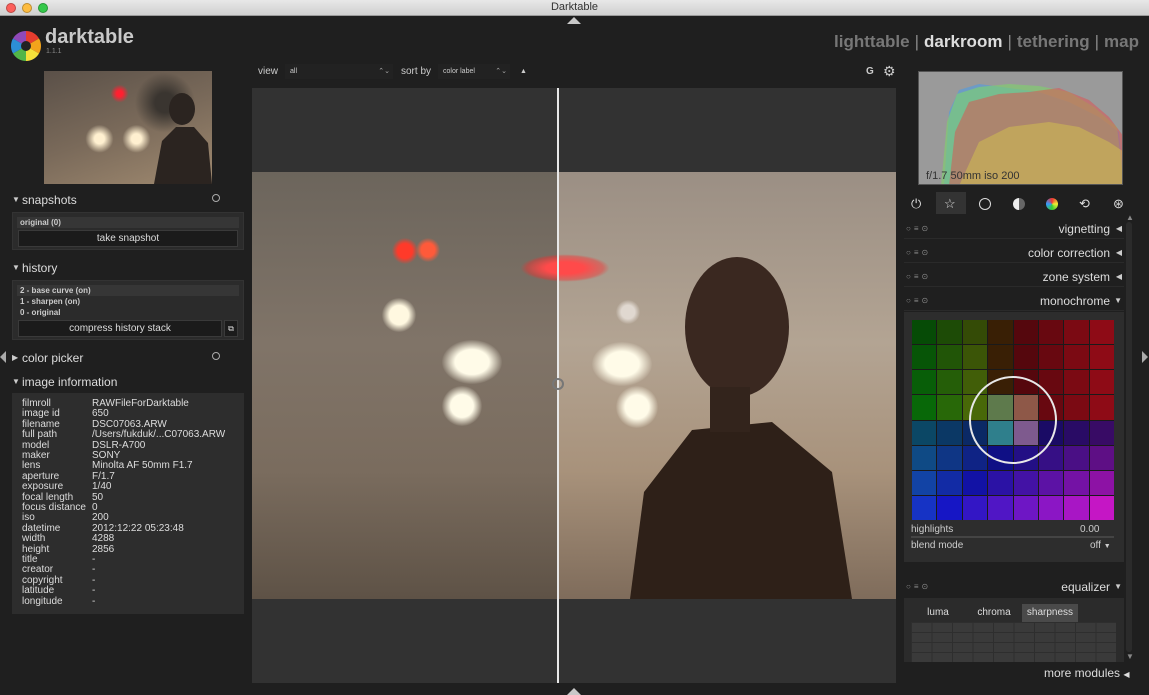  Describe the element at coordinates (216, 198) in the screenshot. I see `snapshots-reset-icon` at that location.